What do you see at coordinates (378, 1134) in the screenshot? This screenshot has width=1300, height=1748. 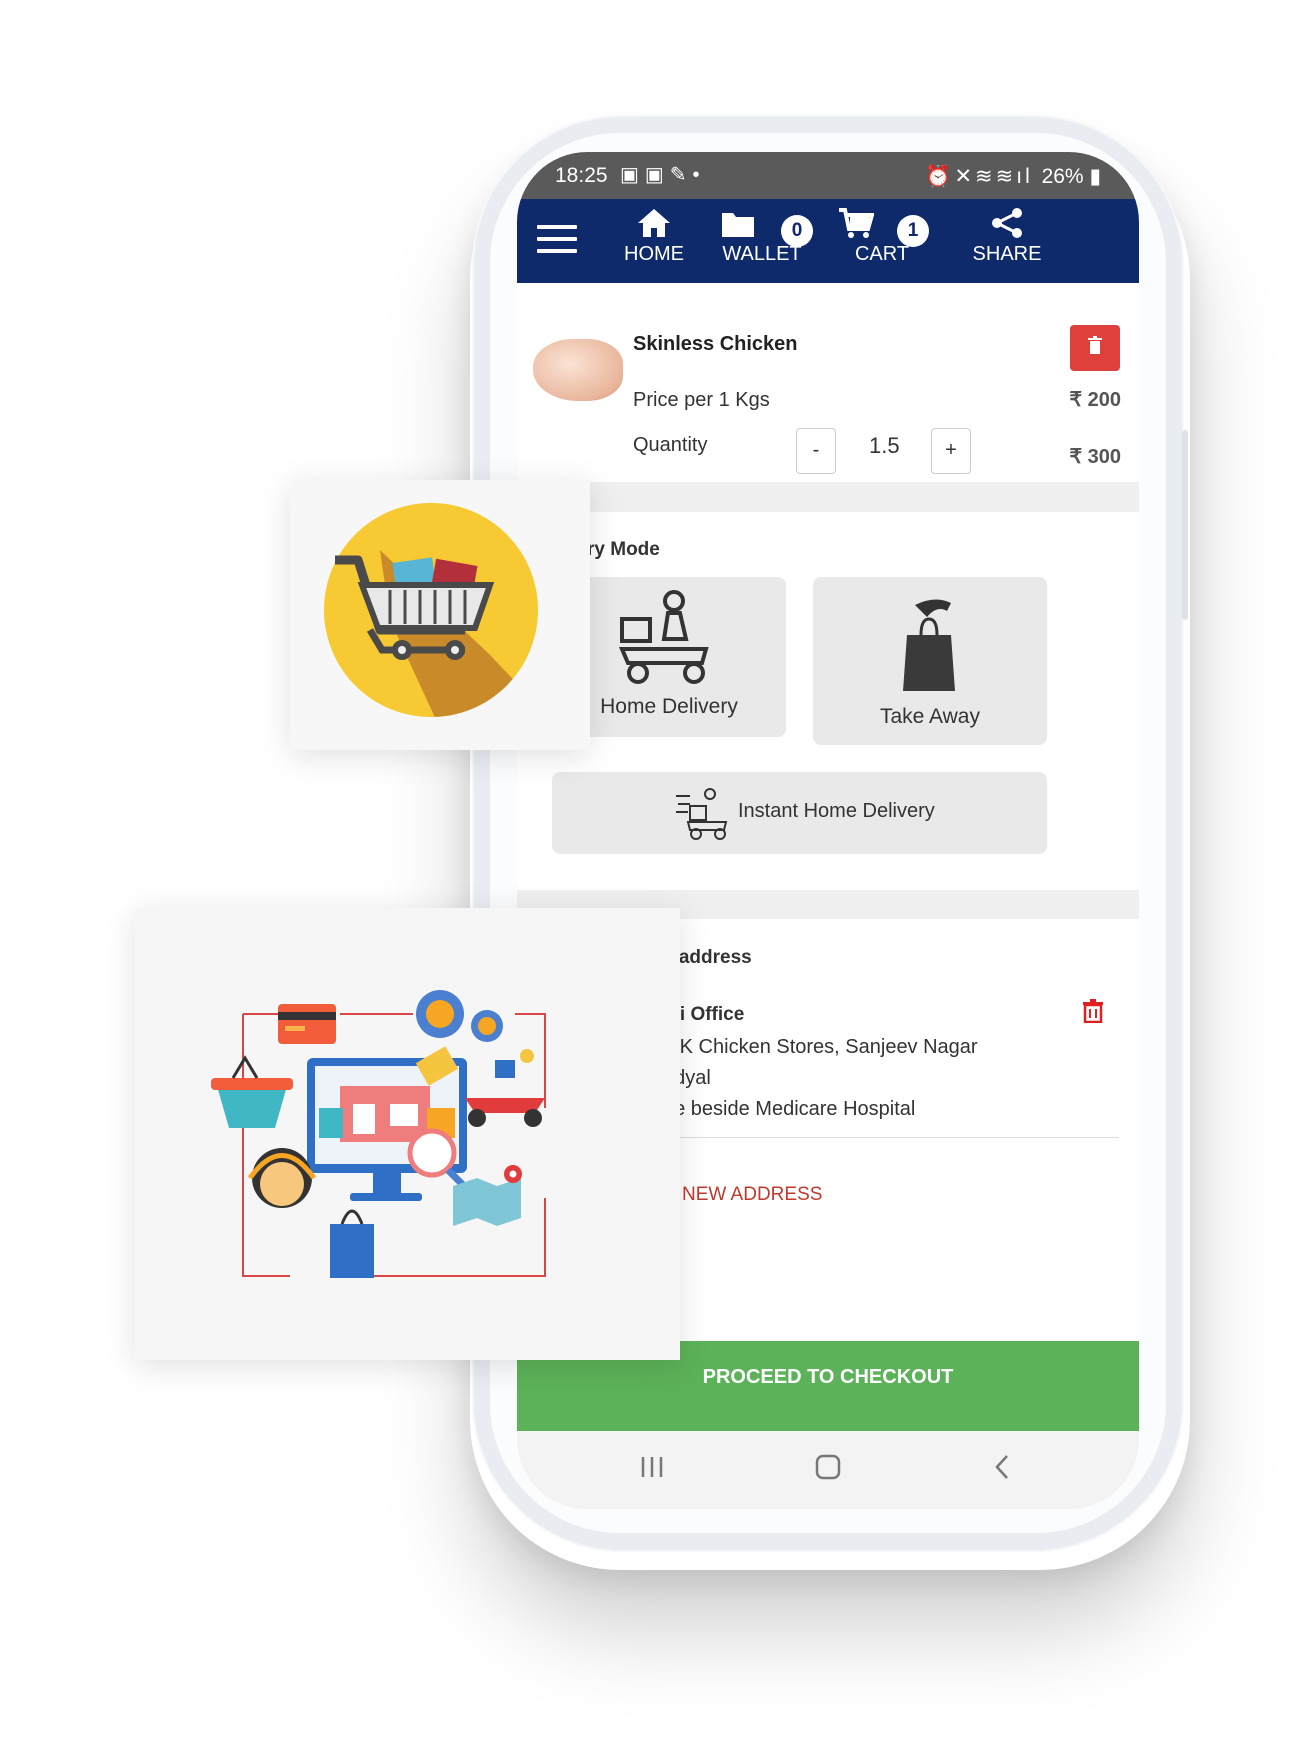 I see `ecommerce-illustration` at bounding box center [378, 1134].